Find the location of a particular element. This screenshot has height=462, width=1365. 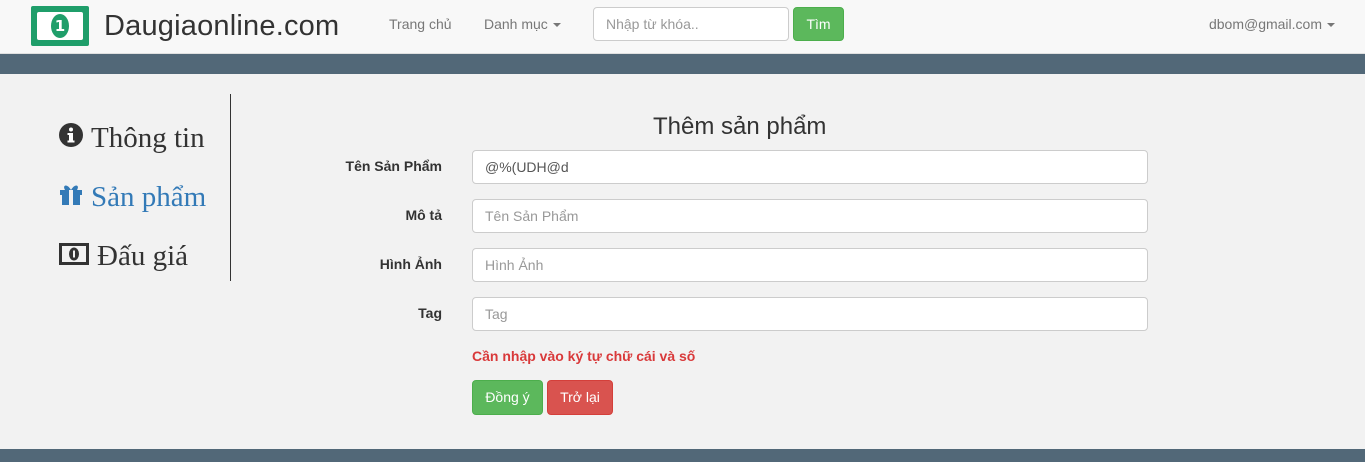

money-logo-icon: 1 is located at coordinates (60, 26).